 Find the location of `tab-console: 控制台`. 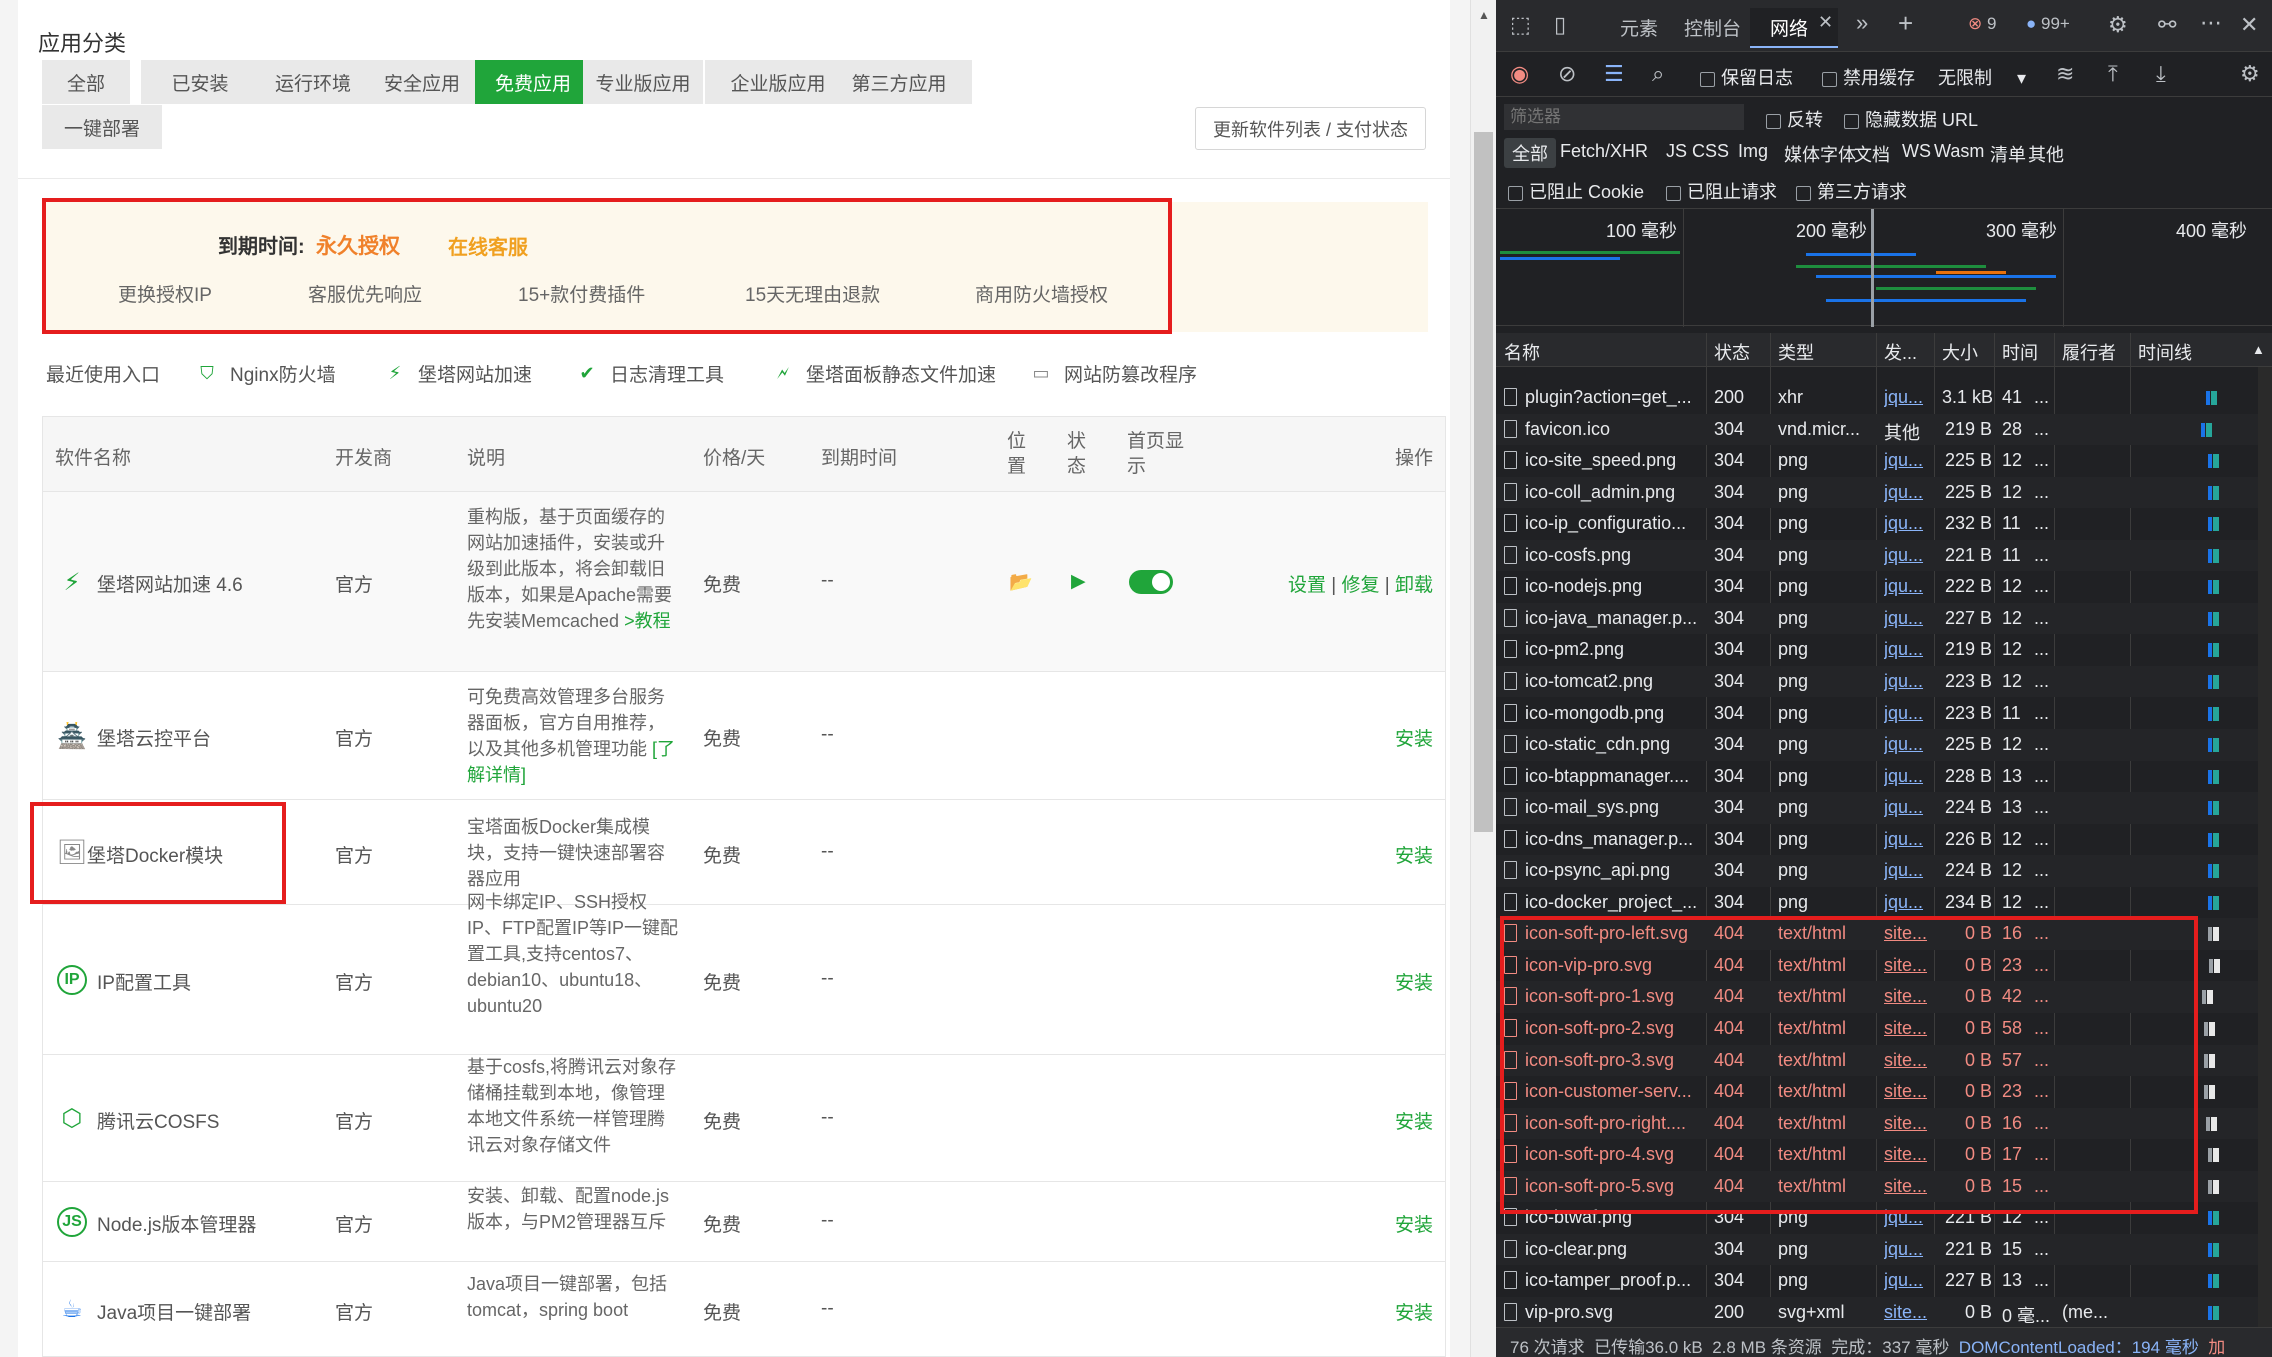

tab-console: 控制台 is located at coordinates (1712, 27).